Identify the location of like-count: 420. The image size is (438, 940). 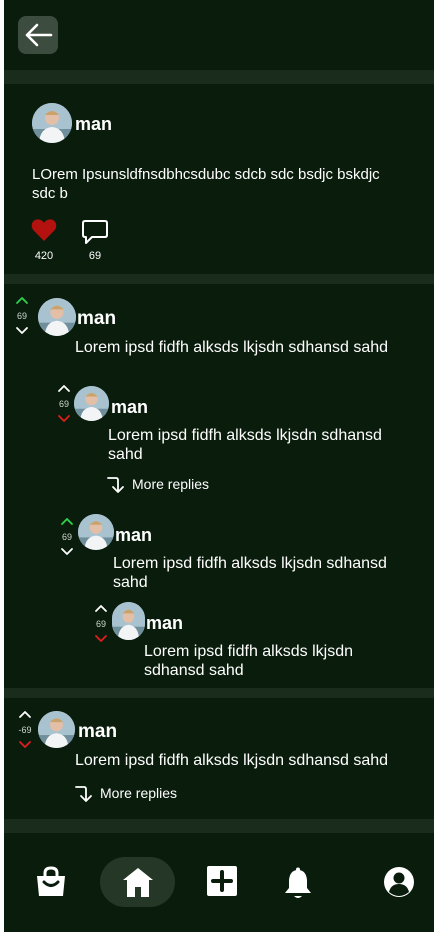
(44, 256).